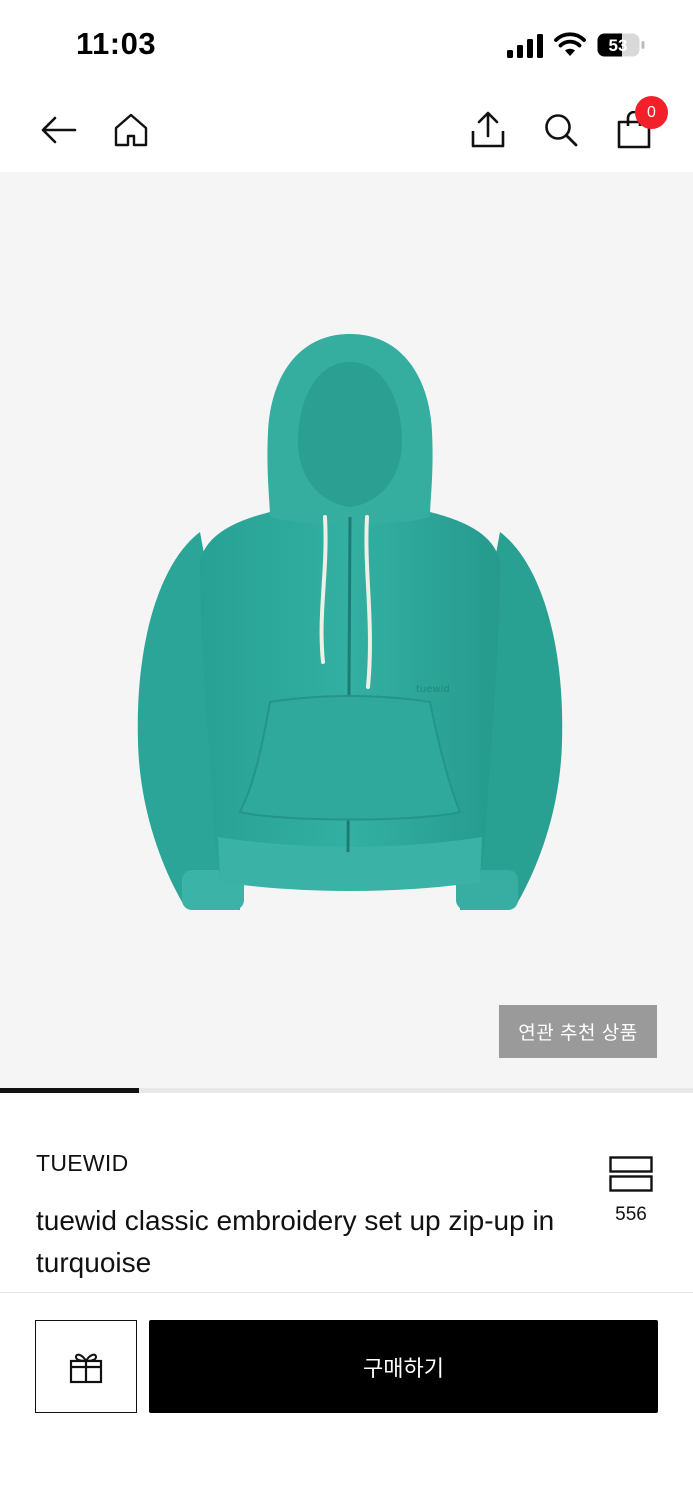 This screenshot has height=1500, width=693. Describe the element at coordinates (116, 43) in the screenshot. I see `status-time: 11:03` at that location.